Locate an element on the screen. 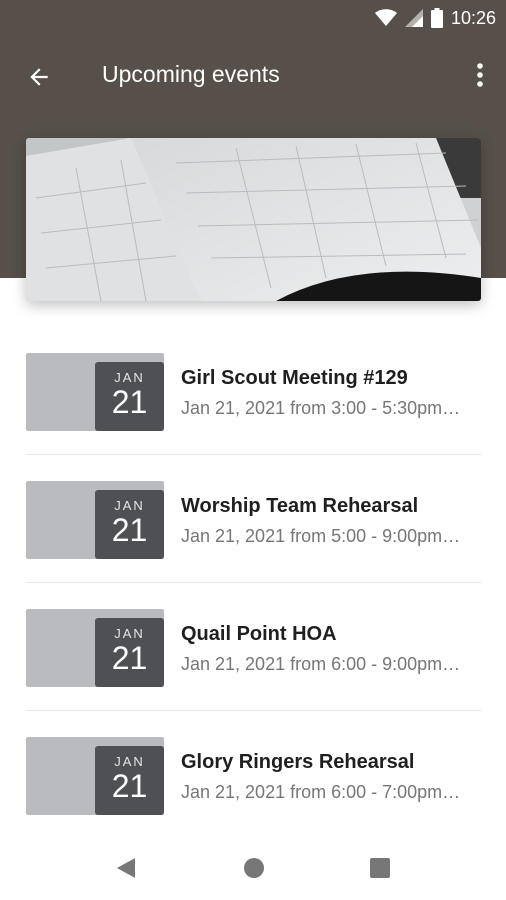 This screenshot has width=506, height=900. recents-square-icon is located at coordinates (380, 868).